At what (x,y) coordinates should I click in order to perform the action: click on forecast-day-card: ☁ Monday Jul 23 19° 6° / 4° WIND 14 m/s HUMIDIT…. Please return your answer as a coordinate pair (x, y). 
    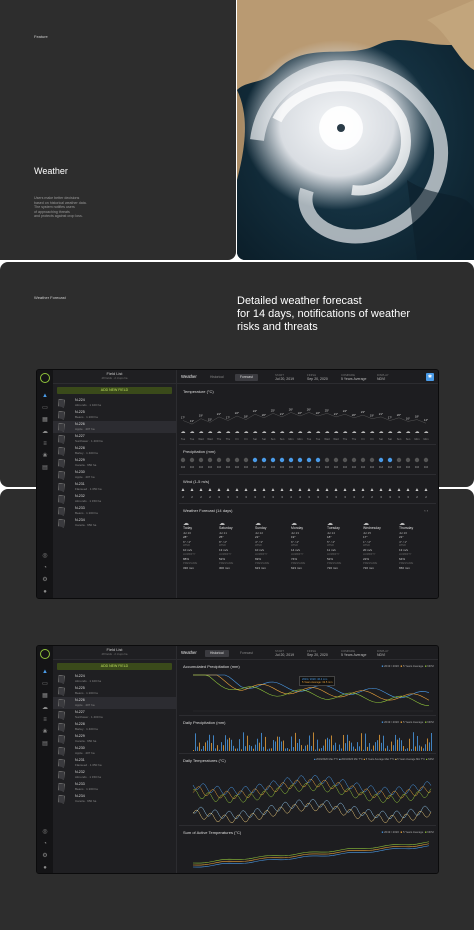
    Looking at the image, I should click on (308, 545).